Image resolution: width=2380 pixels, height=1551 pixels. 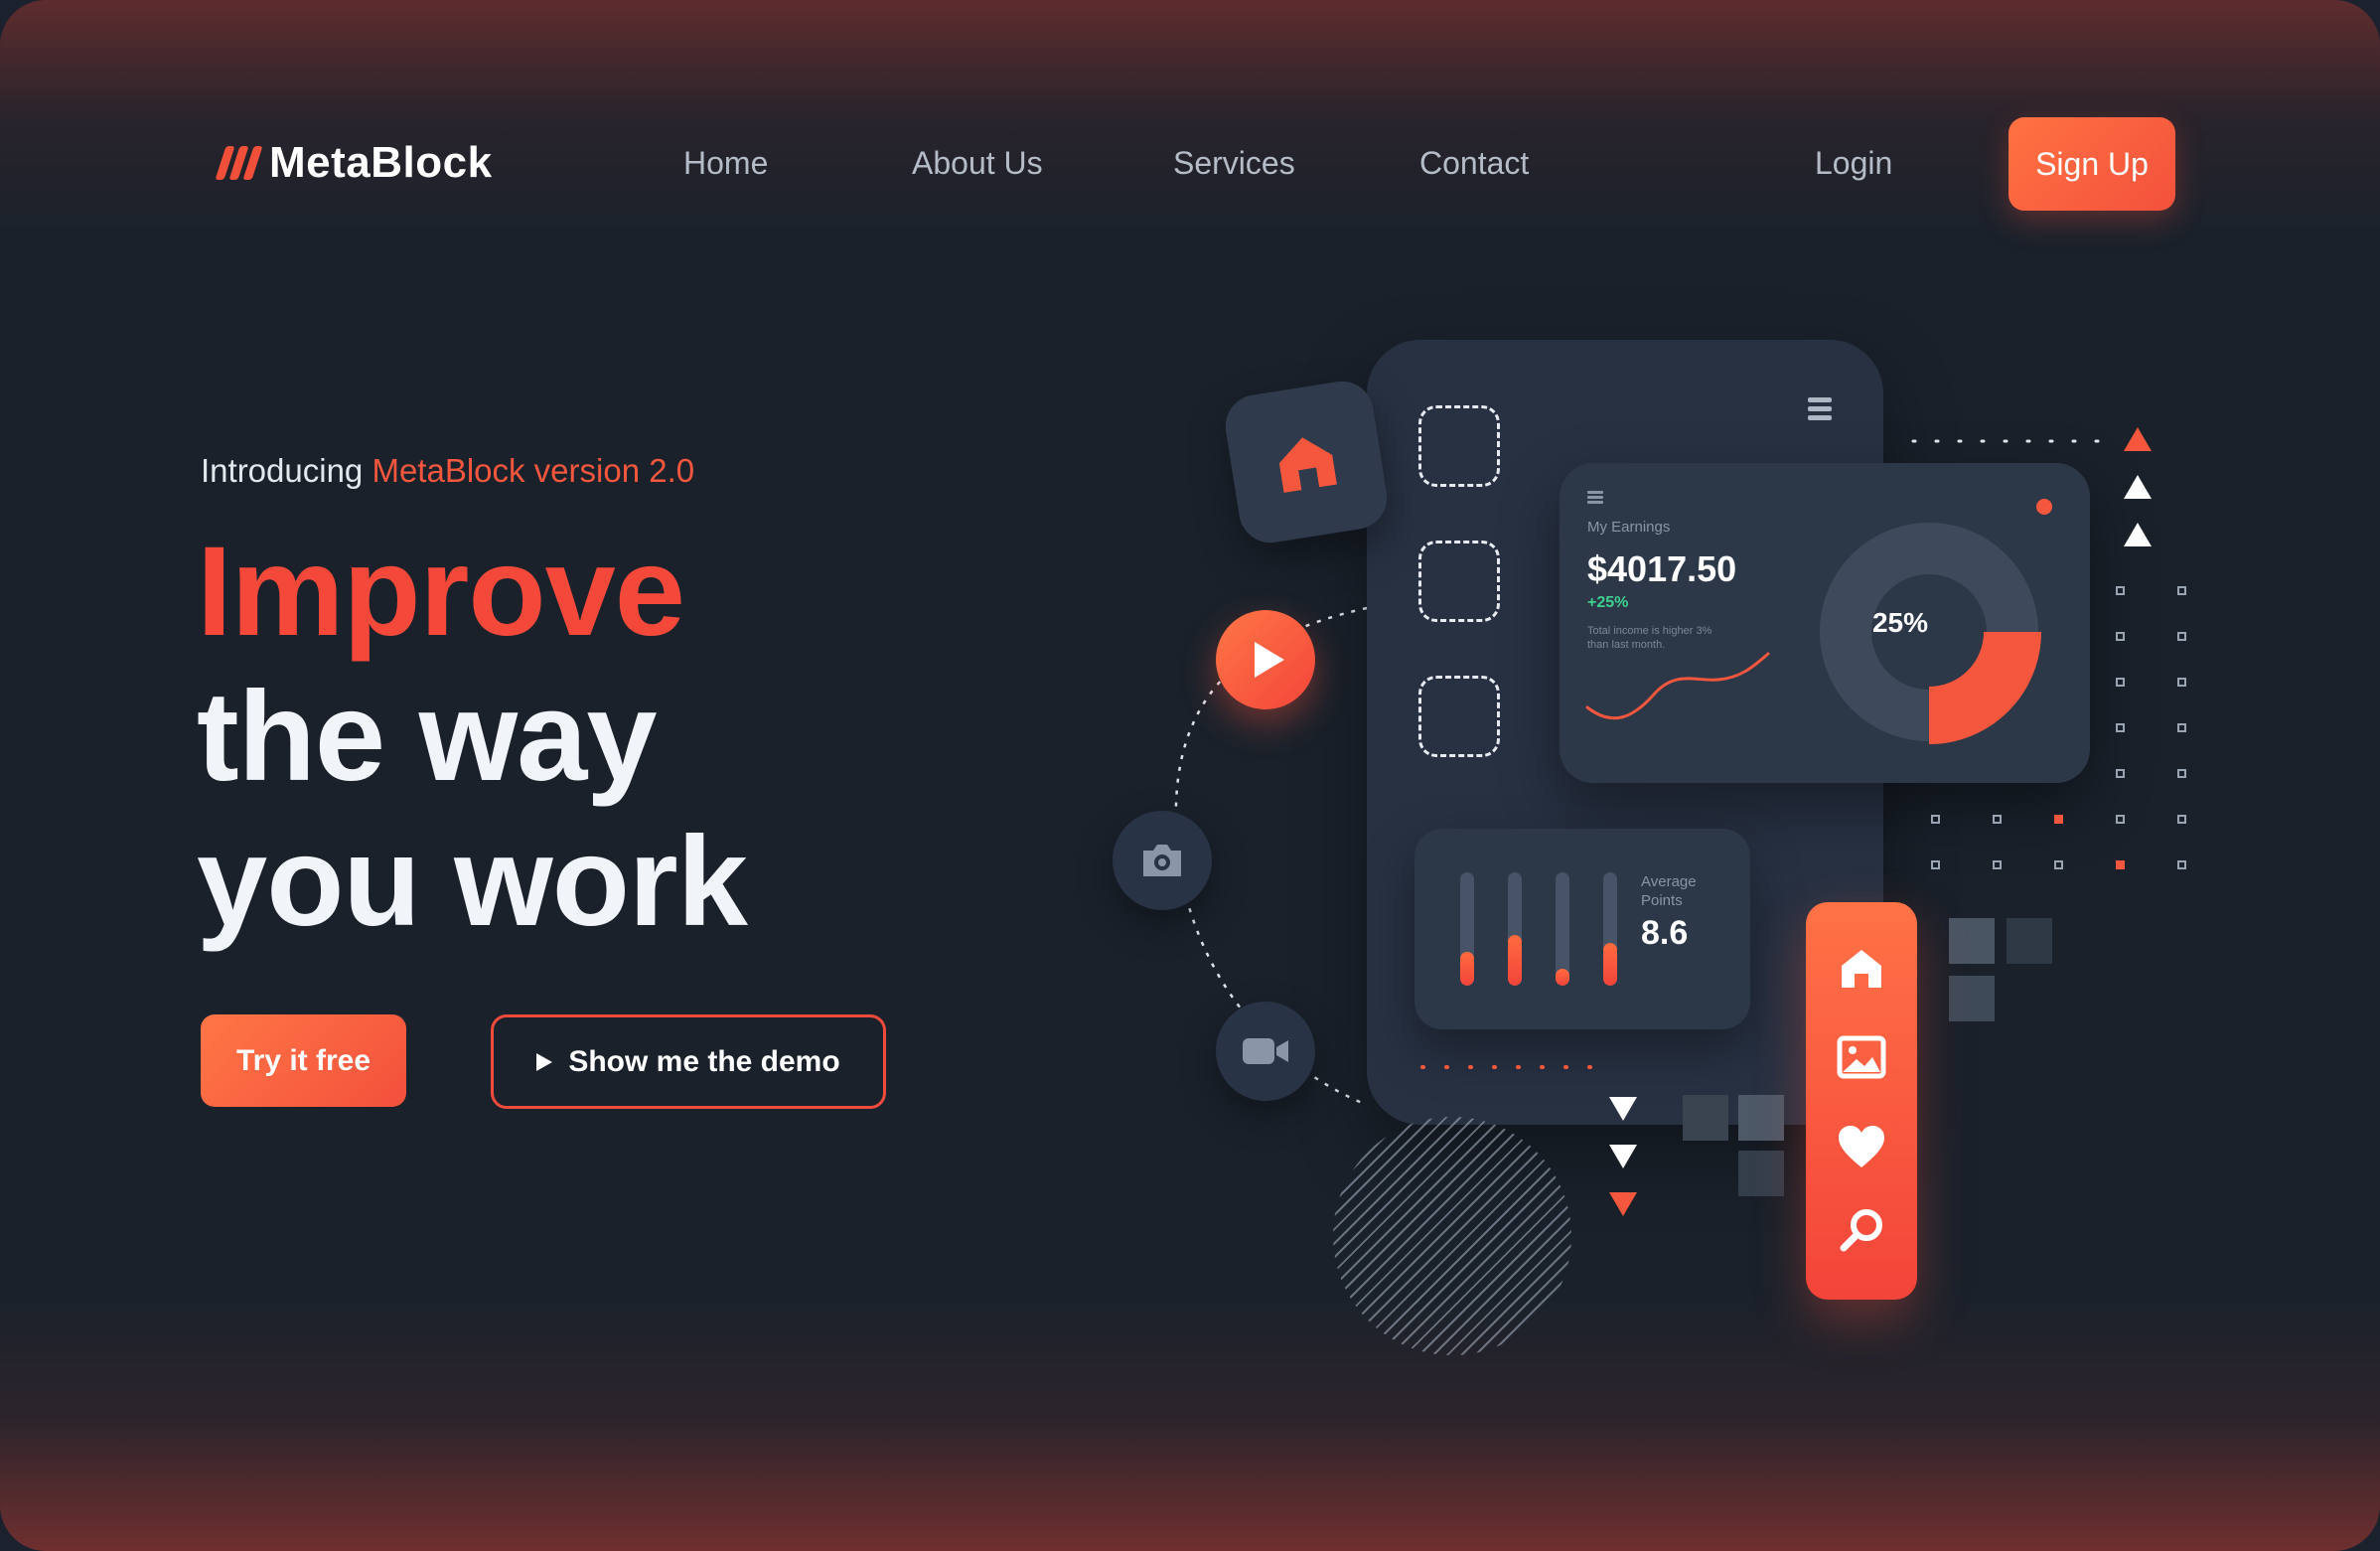 What do you see at coordinates (427, 737) in the screenshot?
I see `headline-line-2: the way` at bounding box center [427, 737].